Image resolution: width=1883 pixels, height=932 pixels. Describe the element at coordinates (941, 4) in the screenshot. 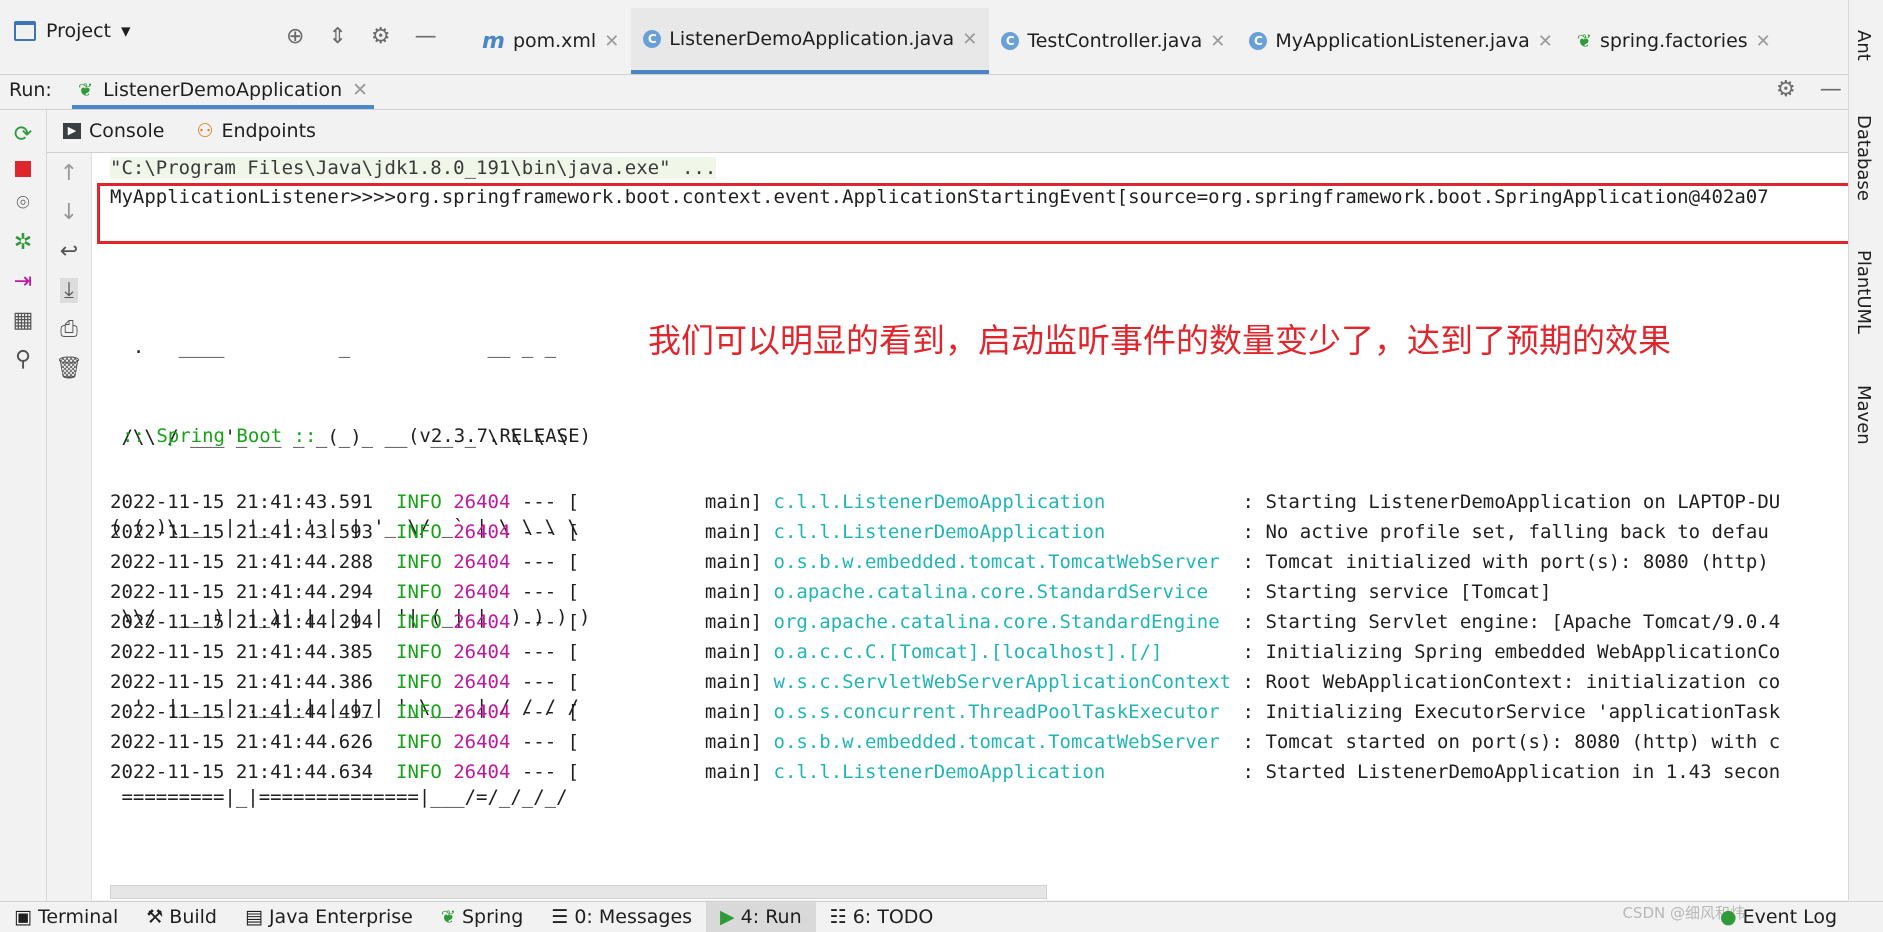

I see `breadcrumb-strip` at that location.